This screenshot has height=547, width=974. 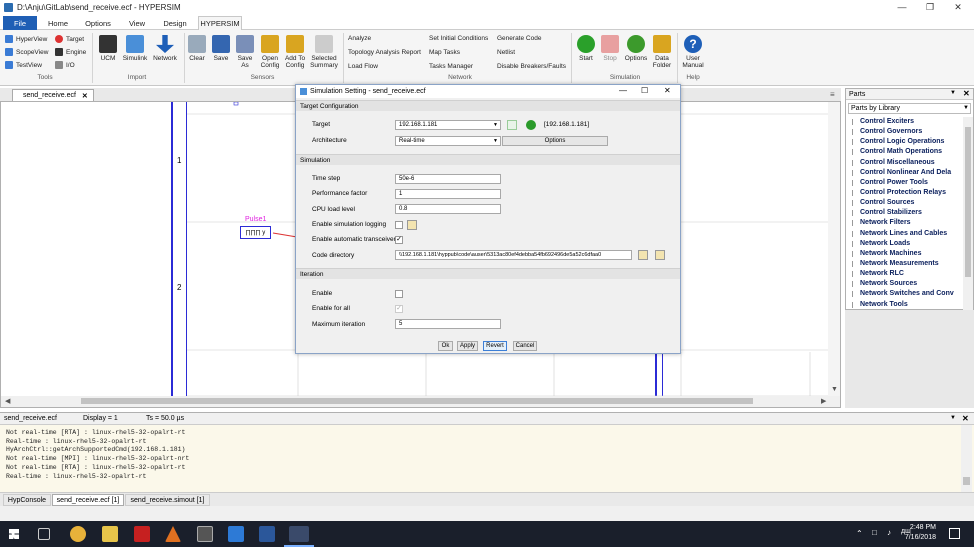 What do you see at coordinates (904, 122) in the screenshot?
I see `list-item: Control Exciters` at bounding box center [904, 122].